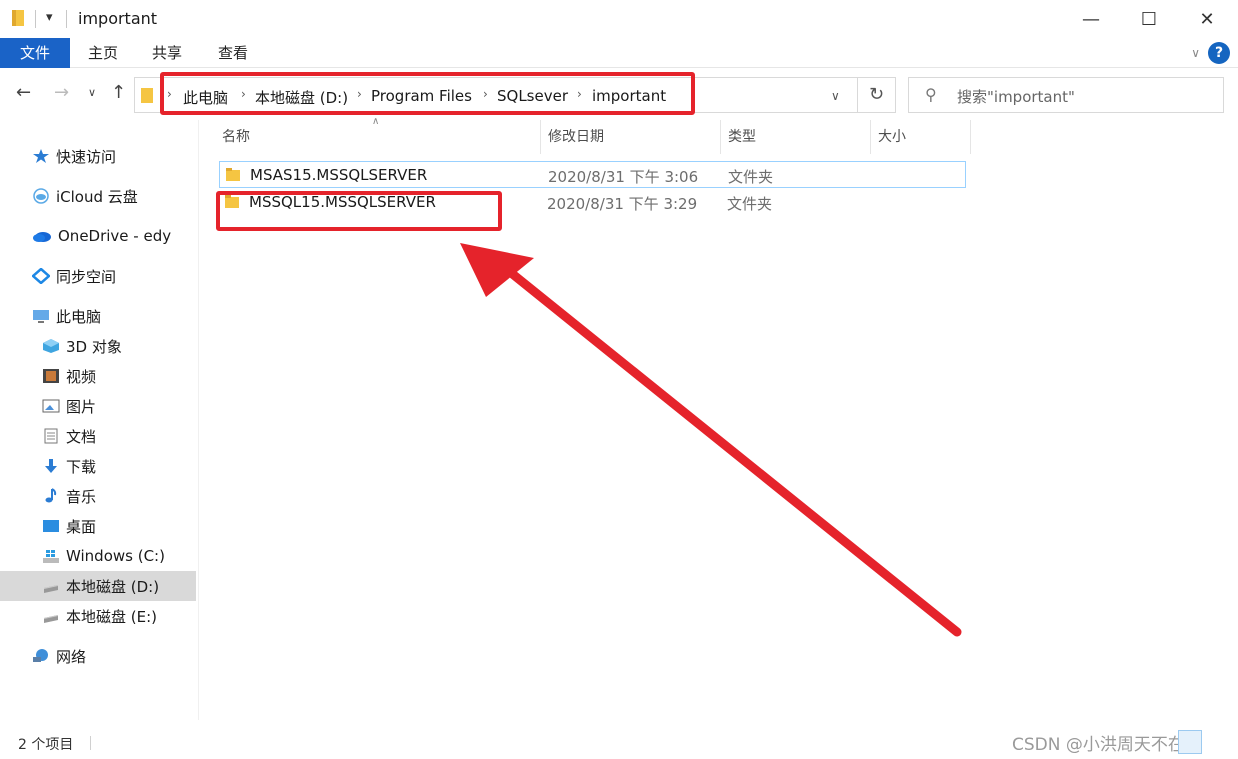 The image size is (1238, 759). I want to click on column-header-modified: 修改日期, so click(576, 136).